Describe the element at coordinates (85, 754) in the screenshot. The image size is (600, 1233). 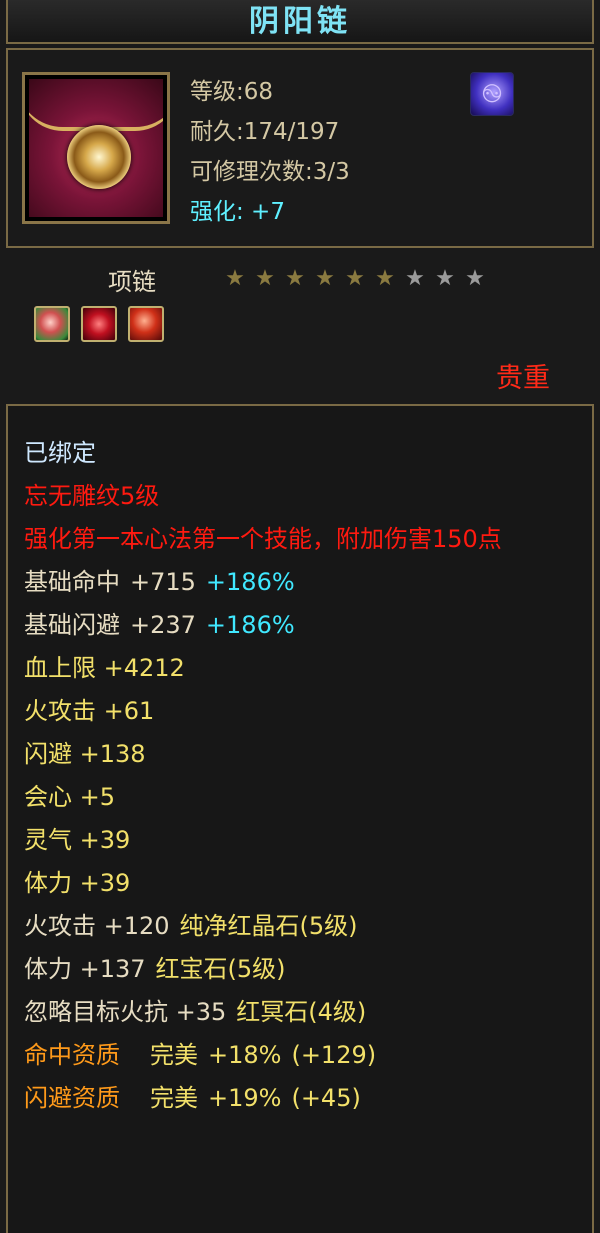
I see `dodge-line: 闪避 +138` at that location.